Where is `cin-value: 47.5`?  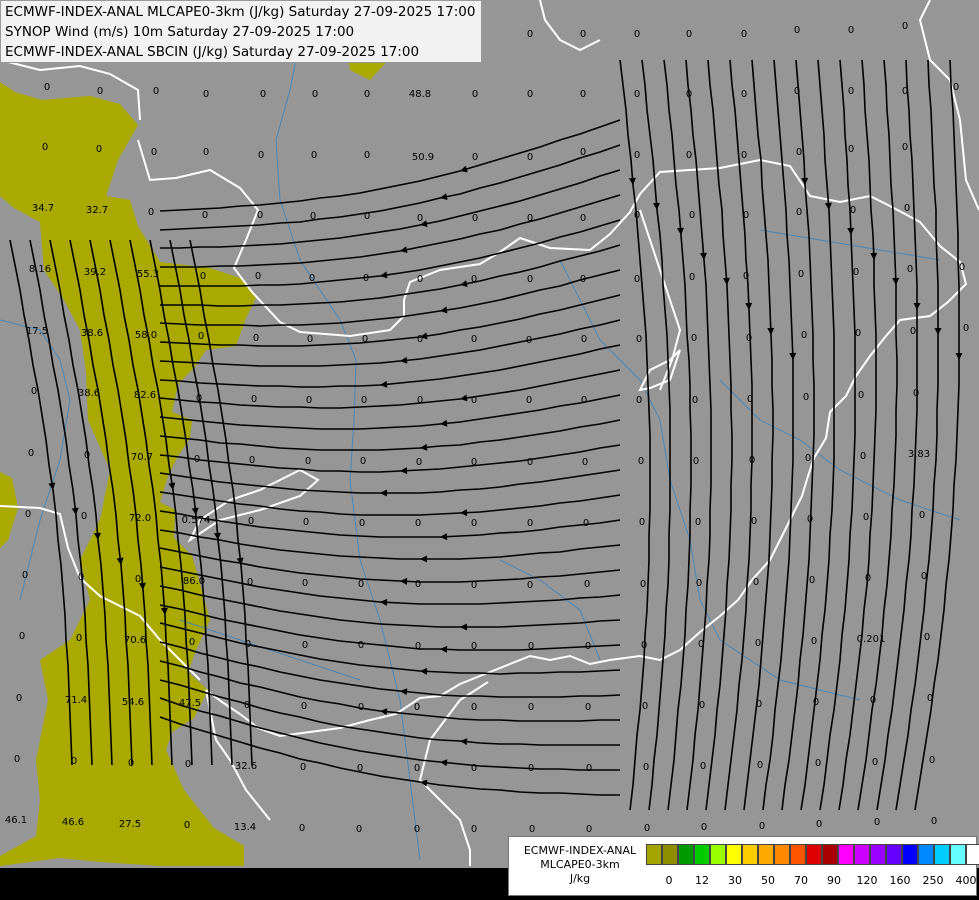
cin-value: 47.5 is located at coordinates (190, 703).